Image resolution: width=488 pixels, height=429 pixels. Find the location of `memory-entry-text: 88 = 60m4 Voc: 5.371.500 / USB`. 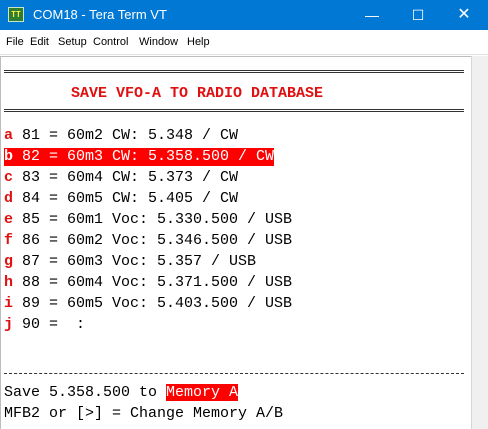

memory-entry-text: 88 = 60m4 Voc: 5.371.500 / USB is located at coordinates (153, 282).